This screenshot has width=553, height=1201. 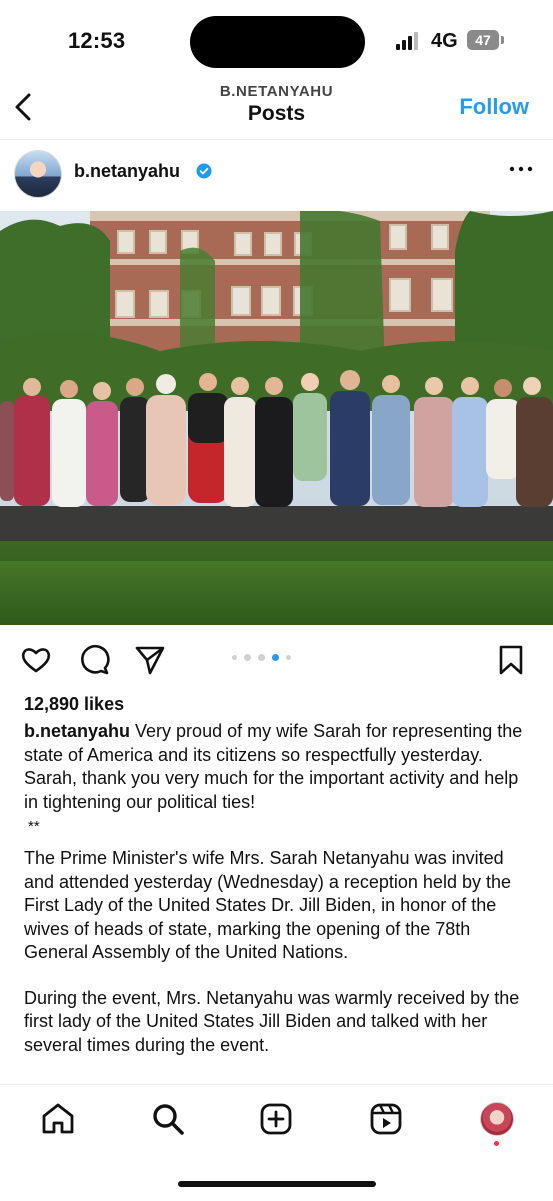 What do you see at coordinates (58, 1119) in the screenshot?
I see `home-icon` at bounding box center [58, 1119].